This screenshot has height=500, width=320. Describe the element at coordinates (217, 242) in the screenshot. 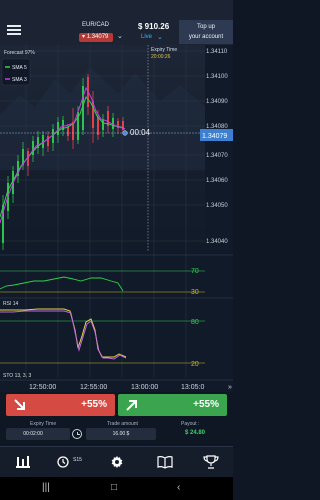

I see `price-tick: 1.34040` at that location.